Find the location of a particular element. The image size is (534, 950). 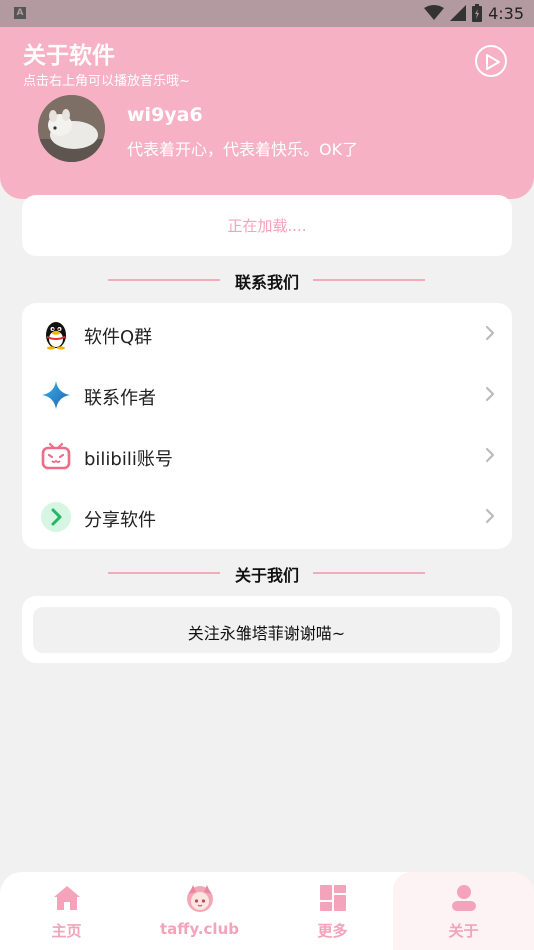

play-music-button is located at coordinates (491, 61).